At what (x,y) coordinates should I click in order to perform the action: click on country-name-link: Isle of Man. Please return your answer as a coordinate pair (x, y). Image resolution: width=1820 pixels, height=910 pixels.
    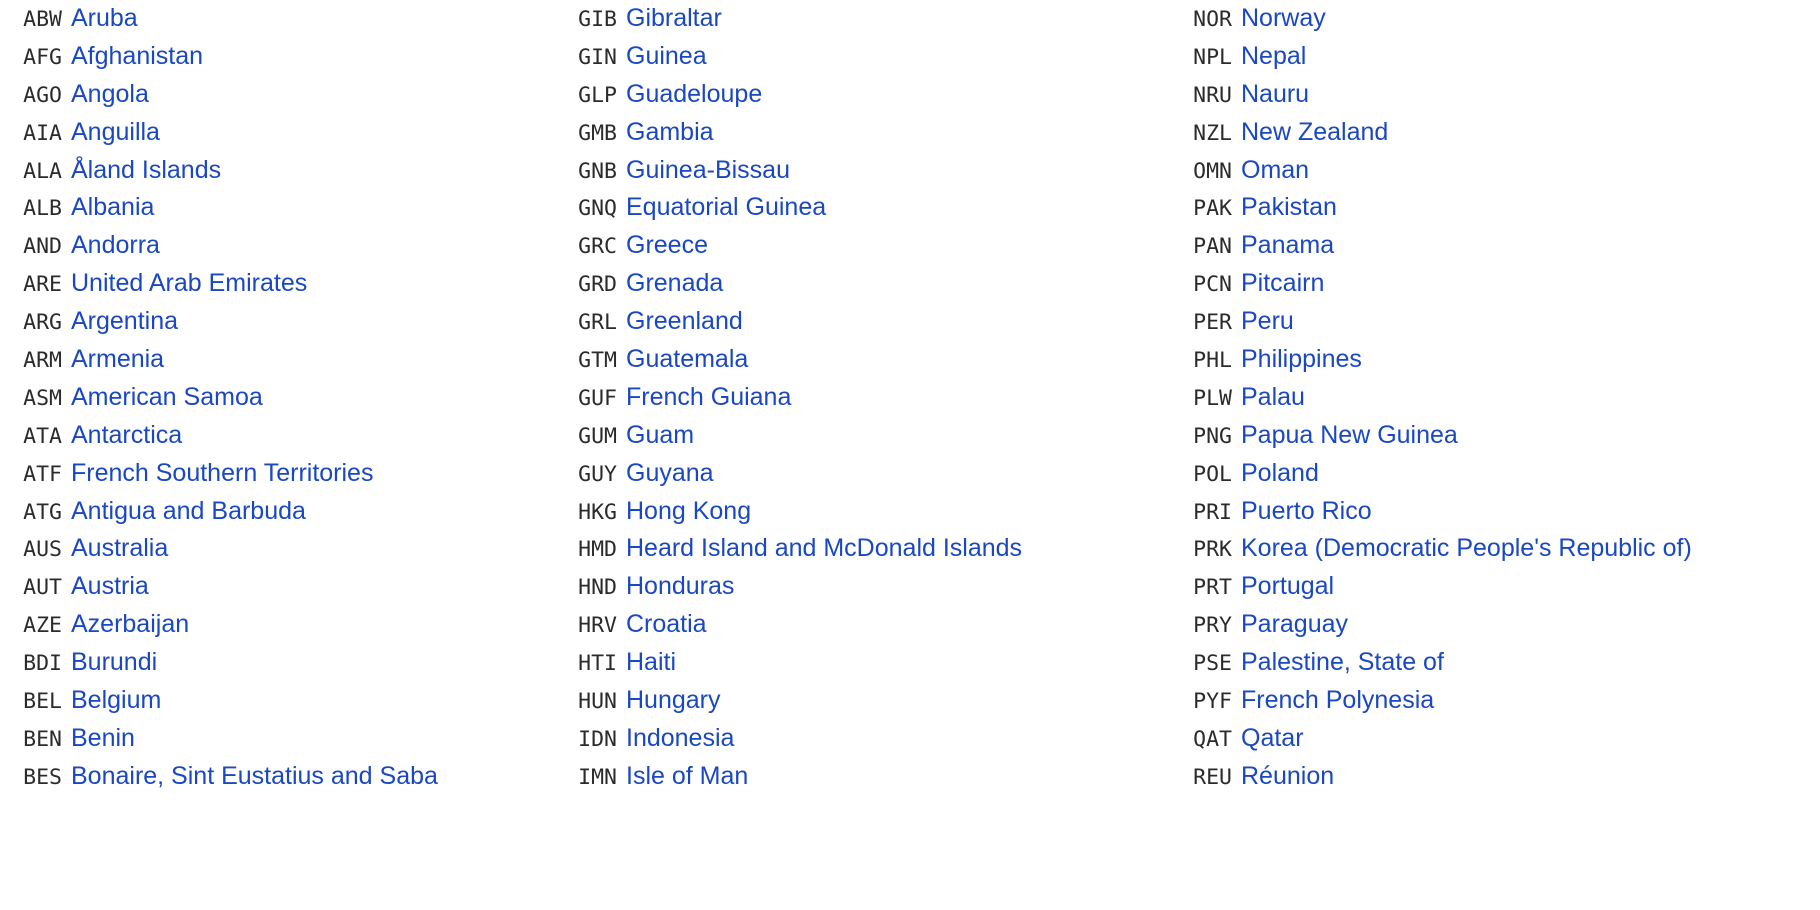
    Looking at the image, I should click on (687, 777).